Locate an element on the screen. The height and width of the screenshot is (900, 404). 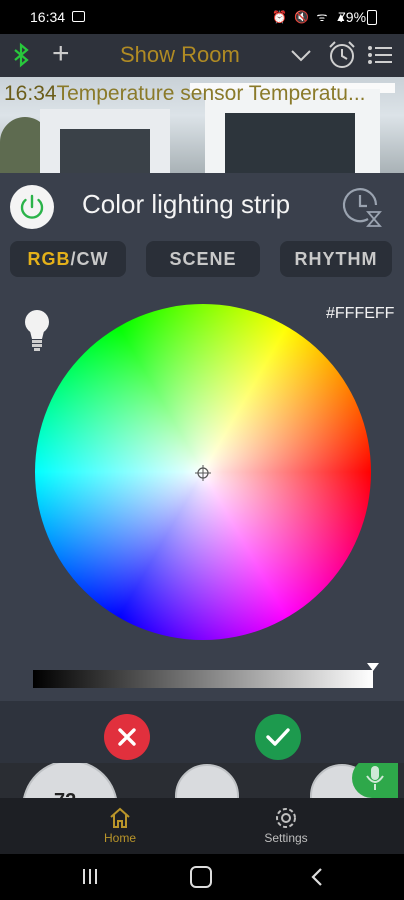
status-time: 16:34 is located at coordinates (48, 17).